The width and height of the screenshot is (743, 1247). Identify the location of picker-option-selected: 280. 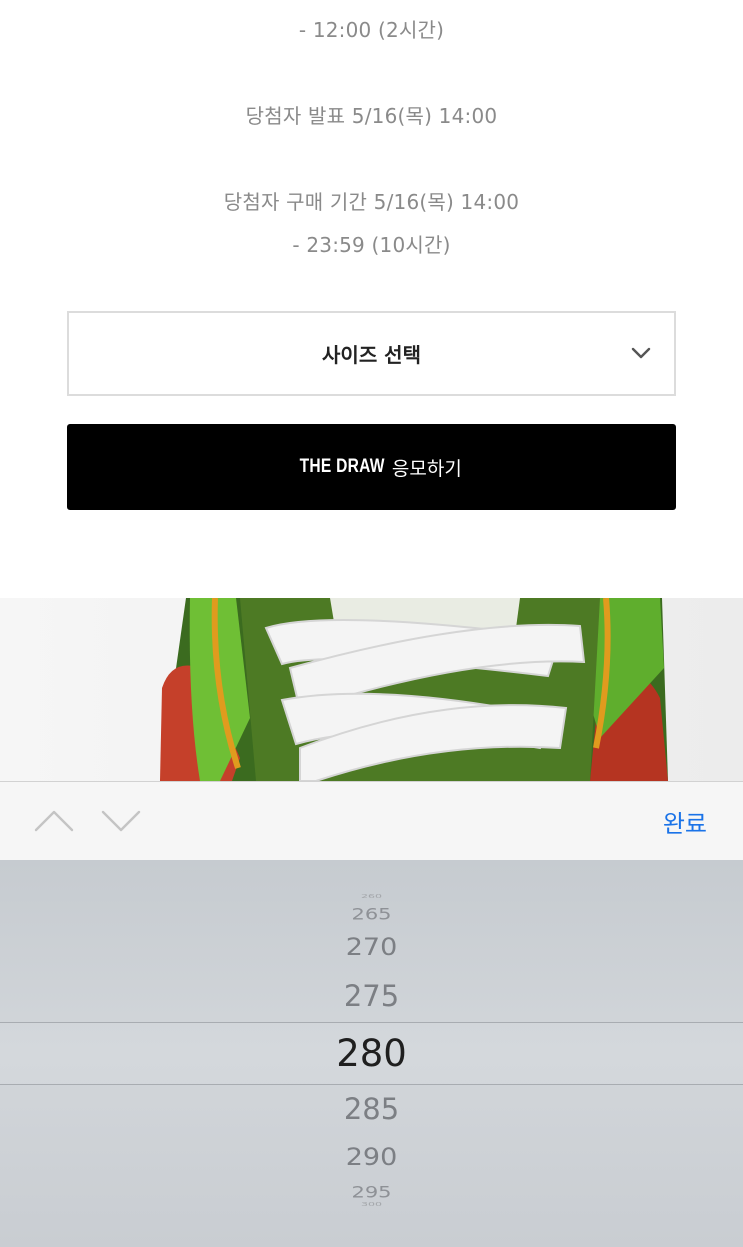
(371, 1053).